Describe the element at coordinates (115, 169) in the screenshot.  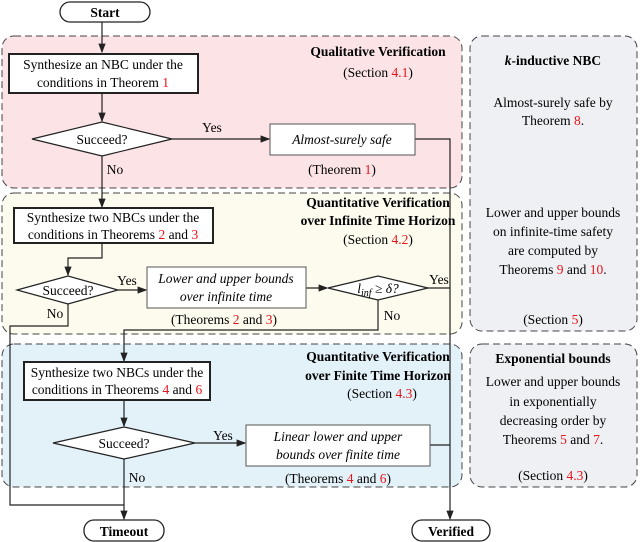
I see `no-label-1: No` at that location.